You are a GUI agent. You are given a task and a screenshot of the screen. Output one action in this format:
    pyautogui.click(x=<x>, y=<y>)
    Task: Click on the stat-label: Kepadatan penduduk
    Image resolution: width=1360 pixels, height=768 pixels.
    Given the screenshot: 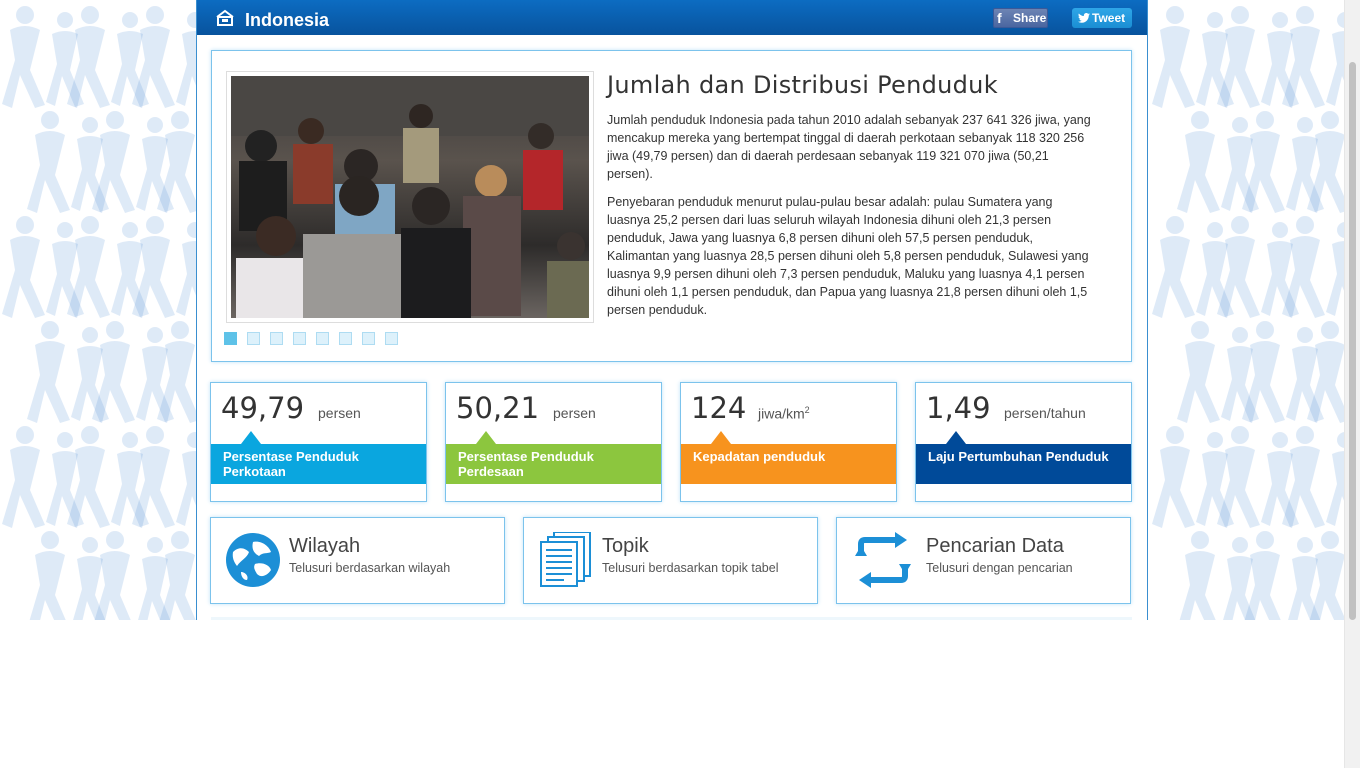 What is the action you would take?
    pyautogui.click(x=788, y=464)
    